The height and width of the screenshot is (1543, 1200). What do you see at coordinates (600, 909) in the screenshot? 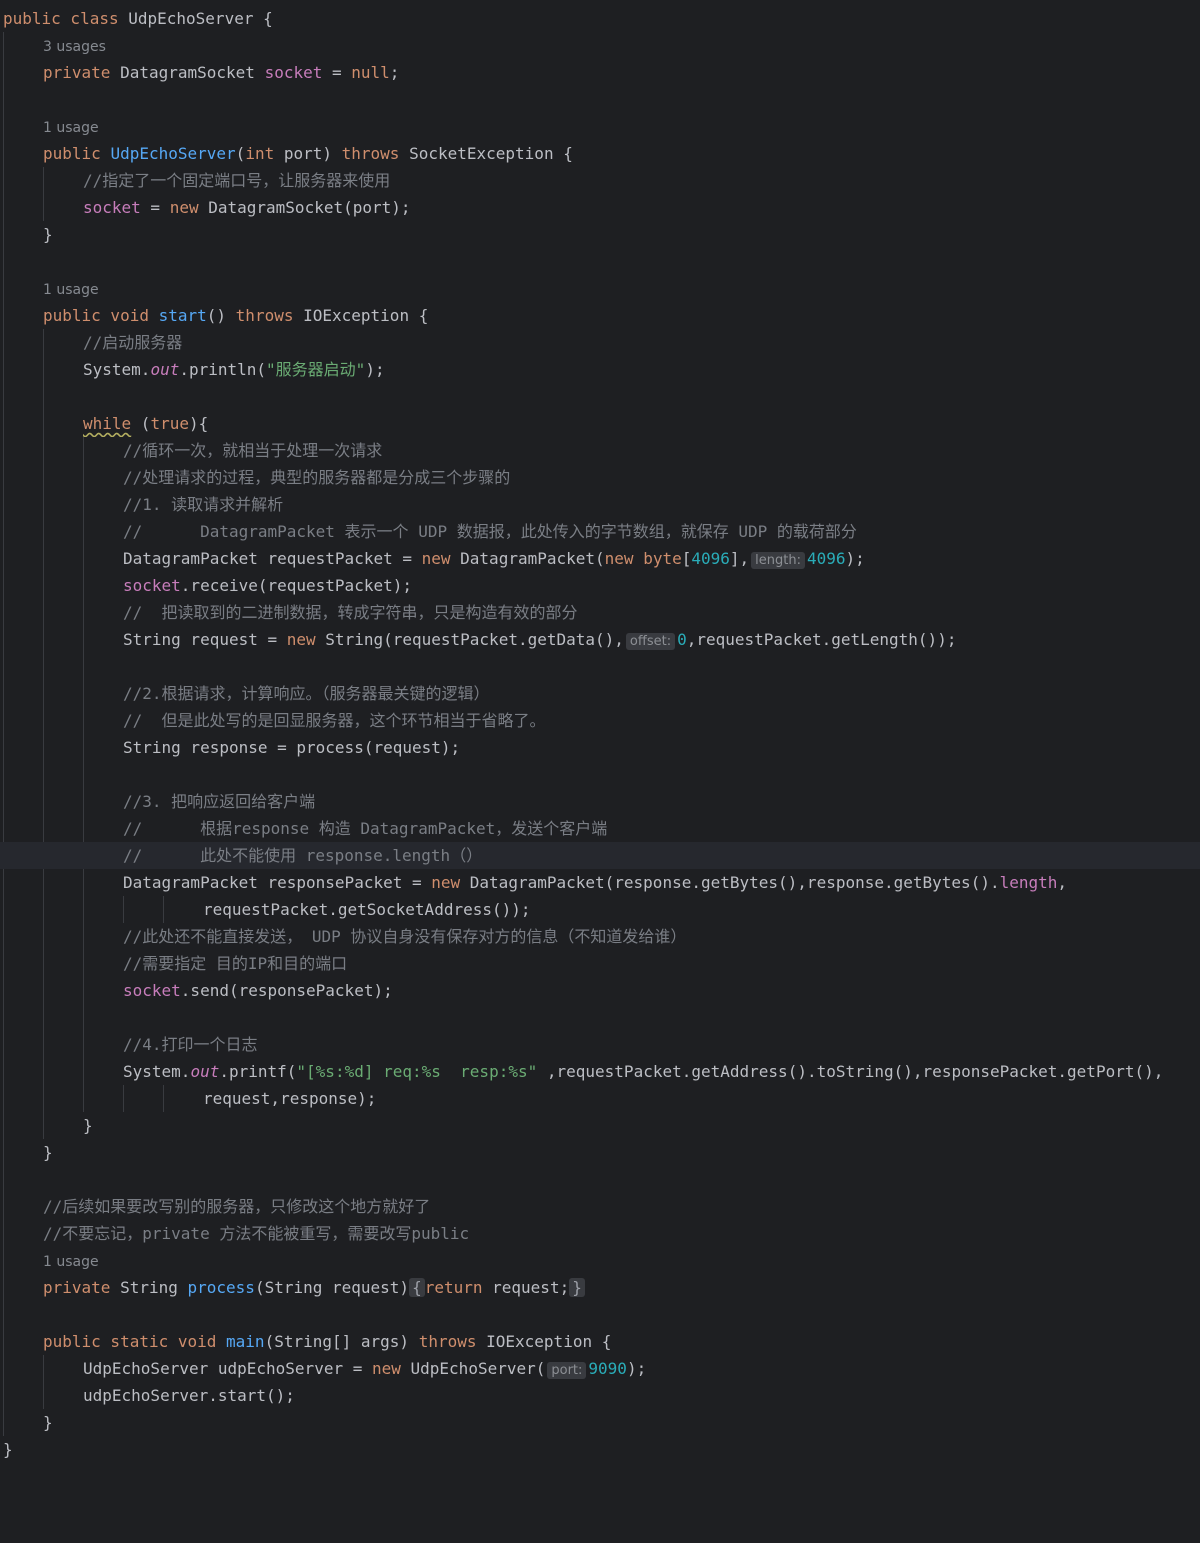
I see `code-line: requestPacket.getSocketAddress());` at bounding box center [600, 909].